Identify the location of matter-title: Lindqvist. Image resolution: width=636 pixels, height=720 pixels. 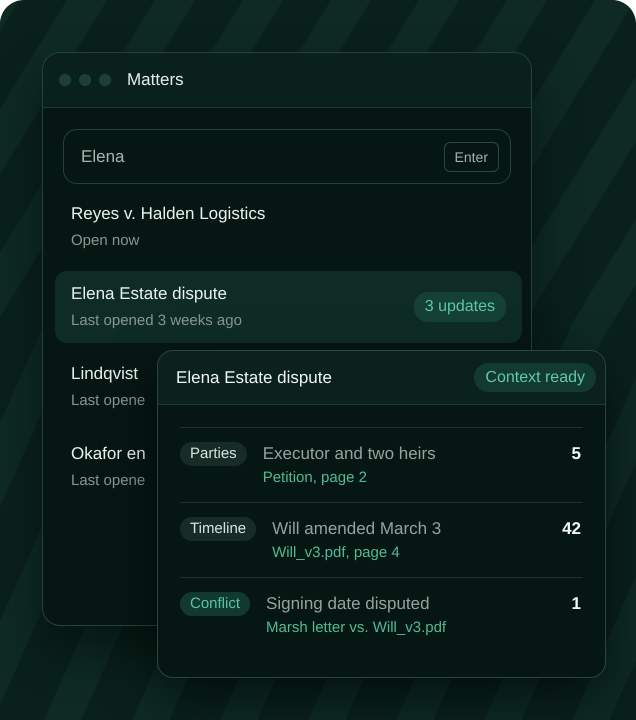
(104, 374).